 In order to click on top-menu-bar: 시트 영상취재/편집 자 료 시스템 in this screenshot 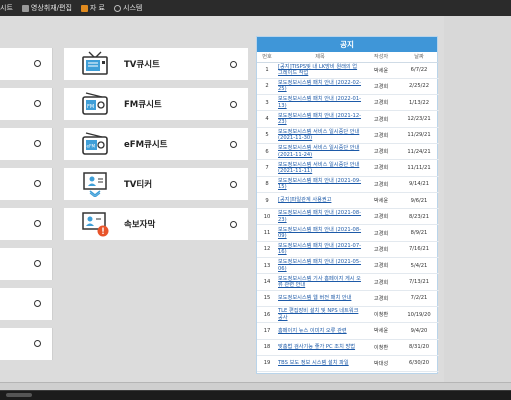, I will do `click(255, 8)`.